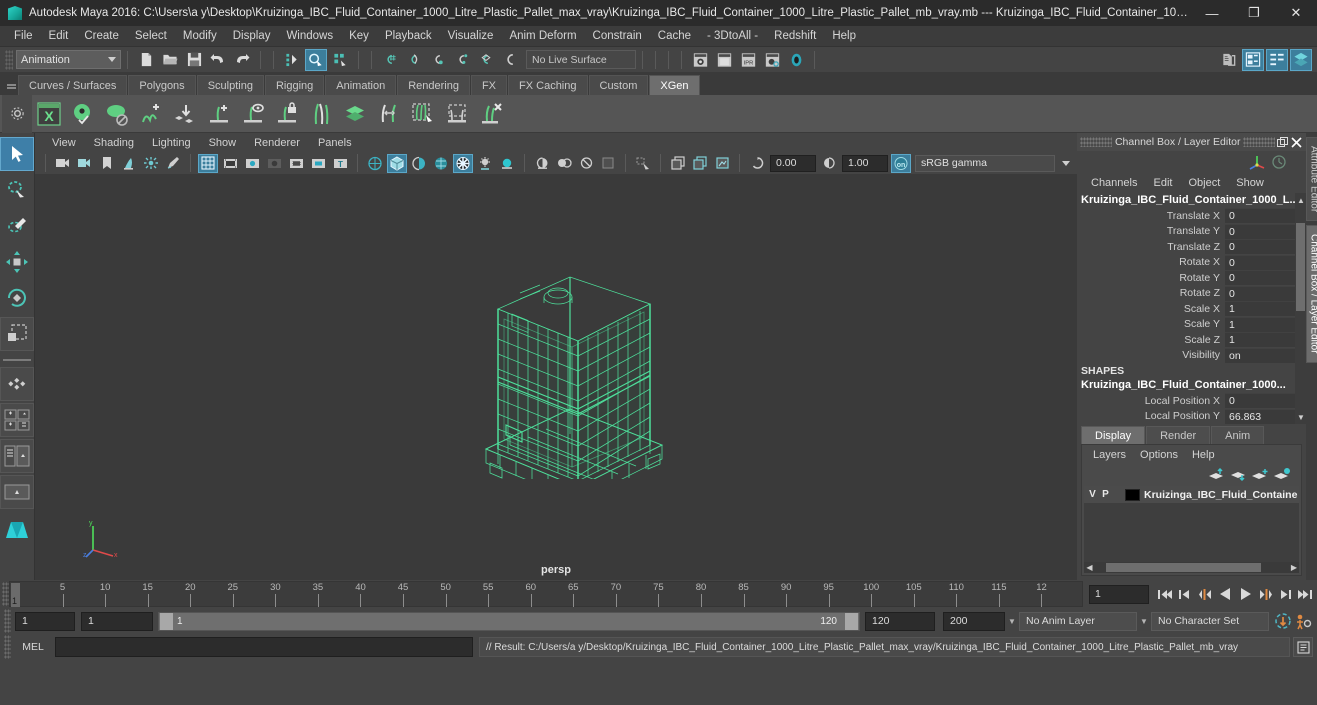  Describe the element at coordinates (507, 163) in the screenshot. I see `screen-space-ao-icon` at that location.